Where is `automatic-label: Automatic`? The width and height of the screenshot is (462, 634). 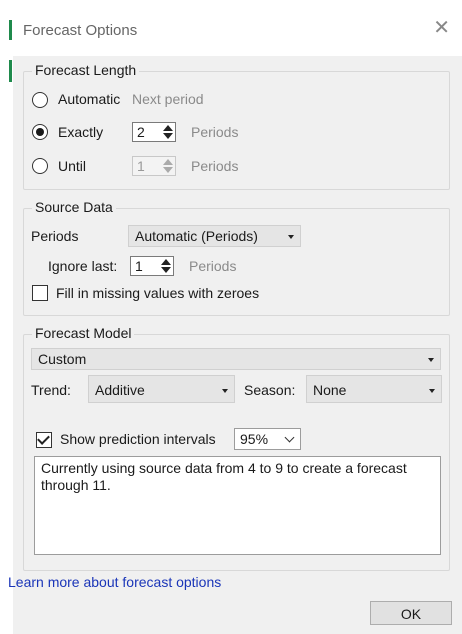 automatic-label: Automatic is located at coordinates (89, 99).